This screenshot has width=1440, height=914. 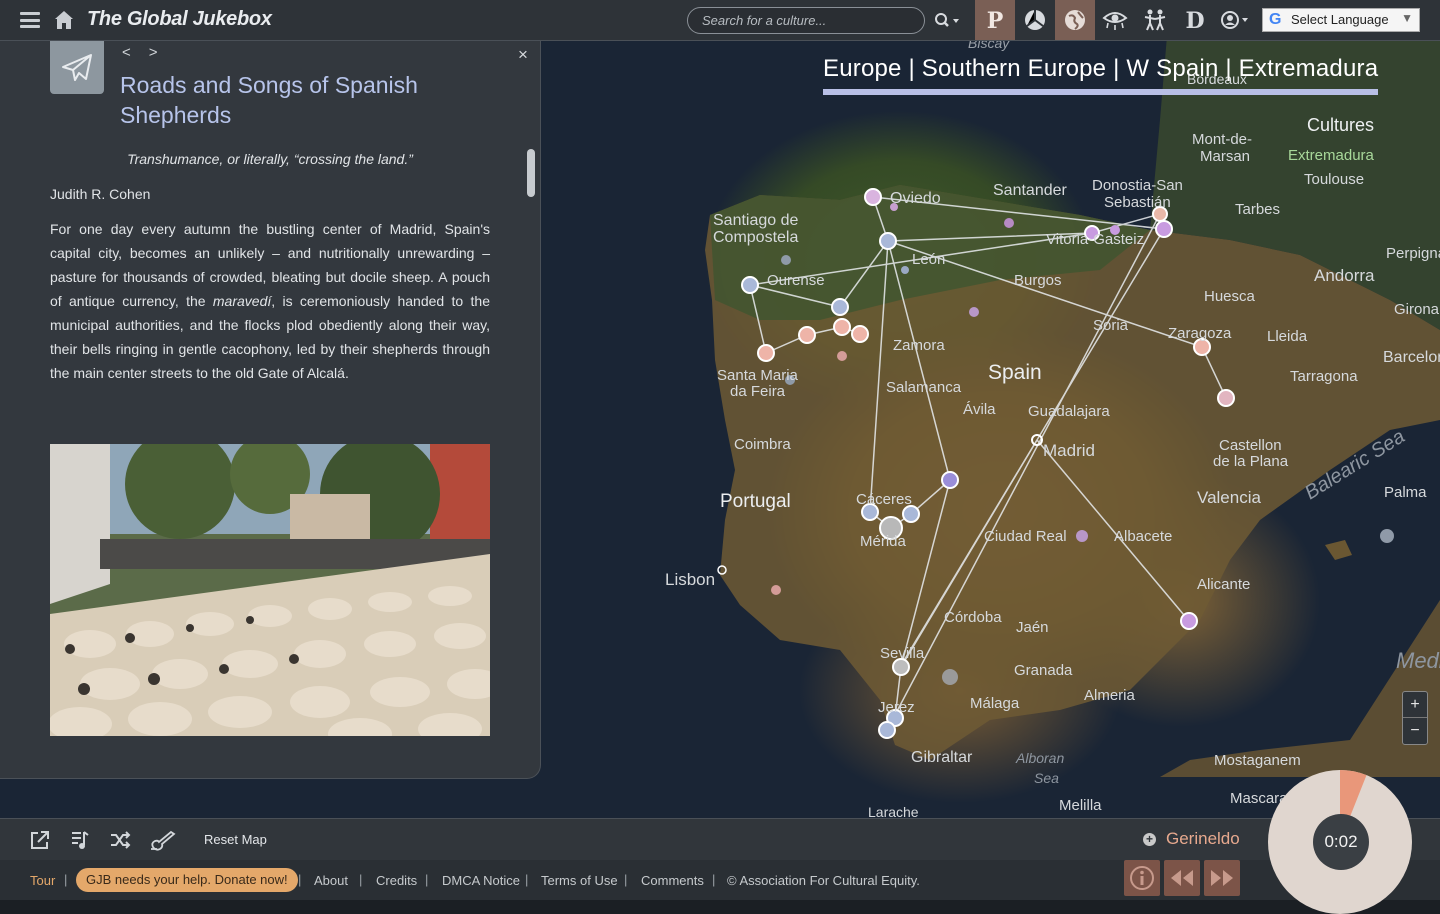 I want to click on shuffle-icon, so click(x=120, y=840).